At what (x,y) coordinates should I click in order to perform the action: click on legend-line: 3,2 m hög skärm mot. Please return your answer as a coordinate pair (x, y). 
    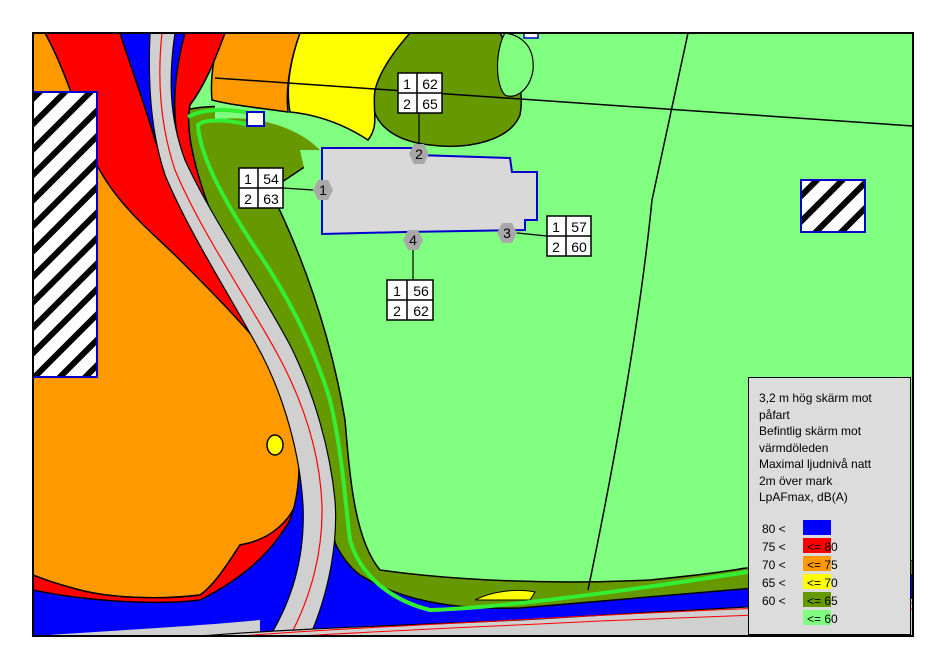
    Looking at the image, I should click on (815, 398).